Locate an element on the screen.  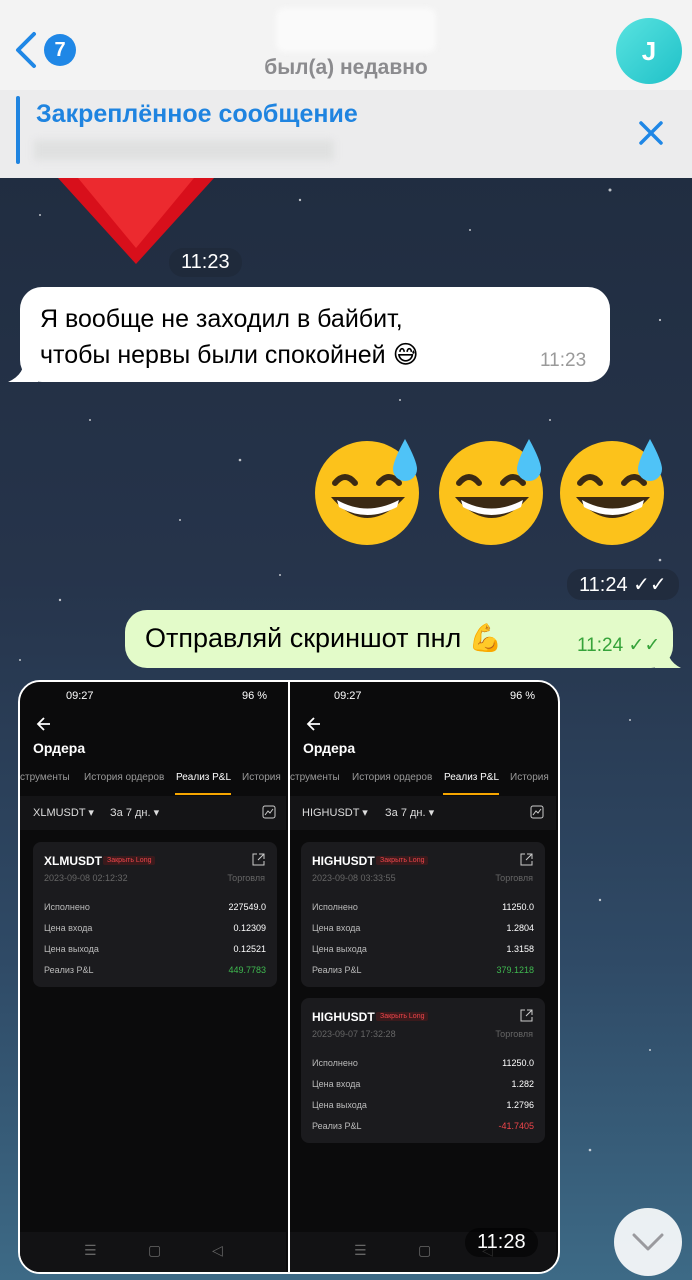
outgoing-message-bubble: Отправляй скриншот пнл 💪 11:24 ✓✓ is located at coordinates (399, 639).